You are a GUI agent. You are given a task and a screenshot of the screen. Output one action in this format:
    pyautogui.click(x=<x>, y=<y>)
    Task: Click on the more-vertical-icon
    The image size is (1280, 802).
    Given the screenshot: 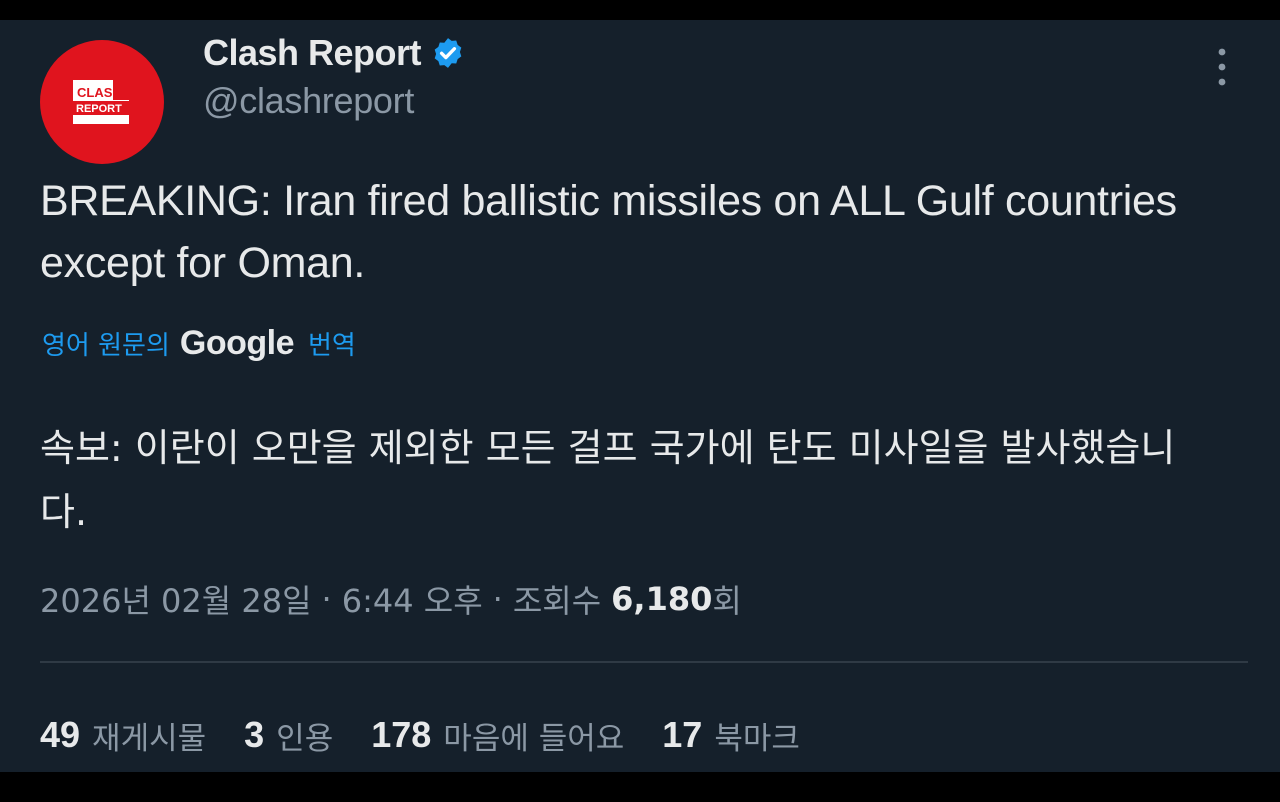 What is the action you would take?
    pyautogui.click(x=1222, y=67)
    